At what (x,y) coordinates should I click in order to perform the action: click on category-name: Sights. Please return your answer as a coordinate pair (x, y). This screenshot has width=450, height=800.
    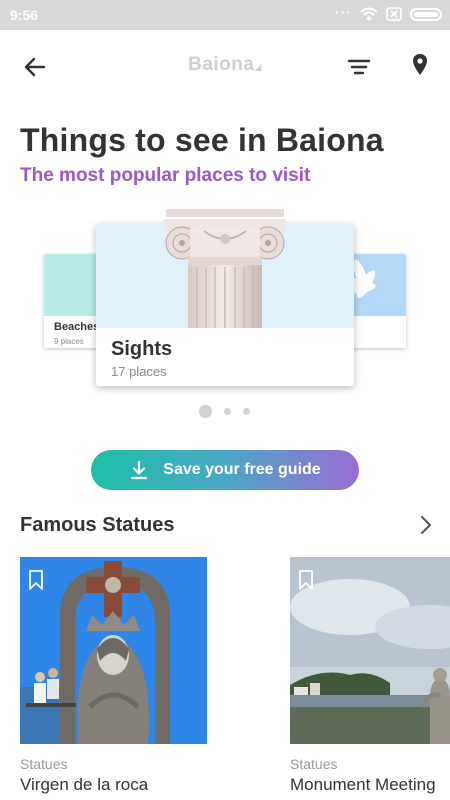
    Looking at the image, I should click on (142, 349).